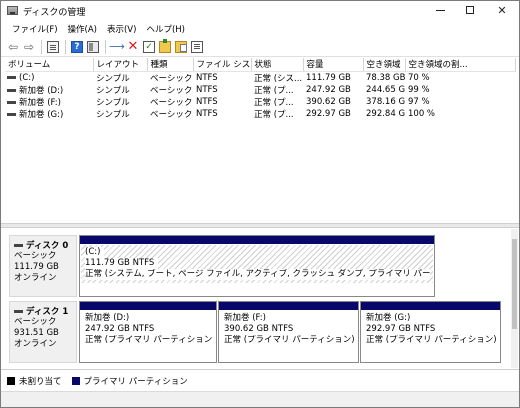 This screenshot has height=408, width=520. I want to click on partition-d-status: 正常 (プライマリ パーティション), so click(148, 340).